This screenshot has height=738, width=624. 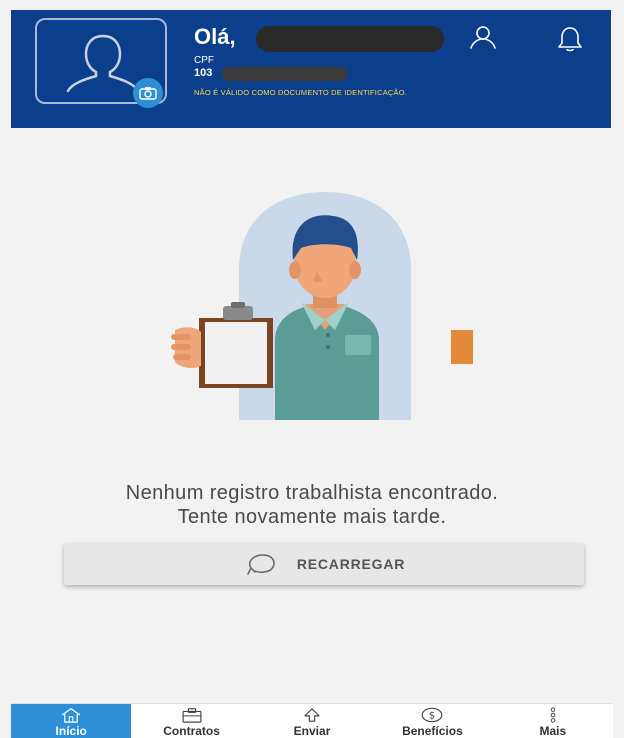 What do you see at coordinates (203, 73) in the screenshot?
I see `cpf-value: 103` at bounding box center [203, 73].